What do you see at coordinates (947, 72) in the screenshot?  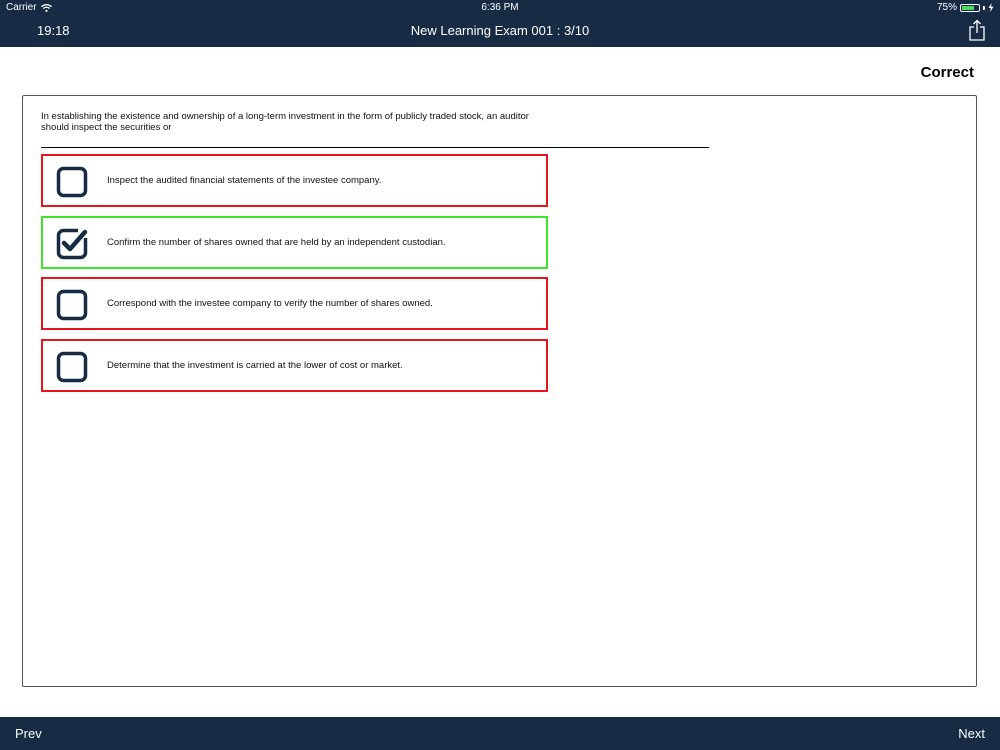 I see `result-label: Correct` at bounding box center [947, 72].